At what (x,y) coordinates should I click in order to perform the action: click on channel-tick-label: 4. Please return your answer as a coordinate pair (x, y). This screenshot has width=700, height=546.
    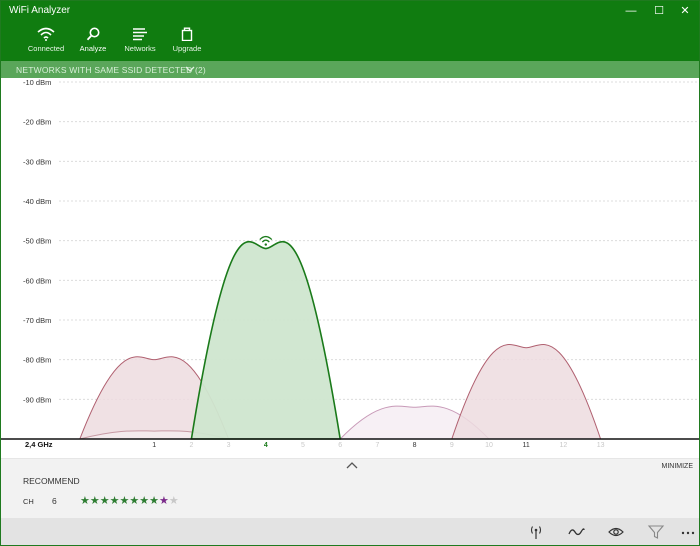
    Looking at the image, I should click on (266, 445).